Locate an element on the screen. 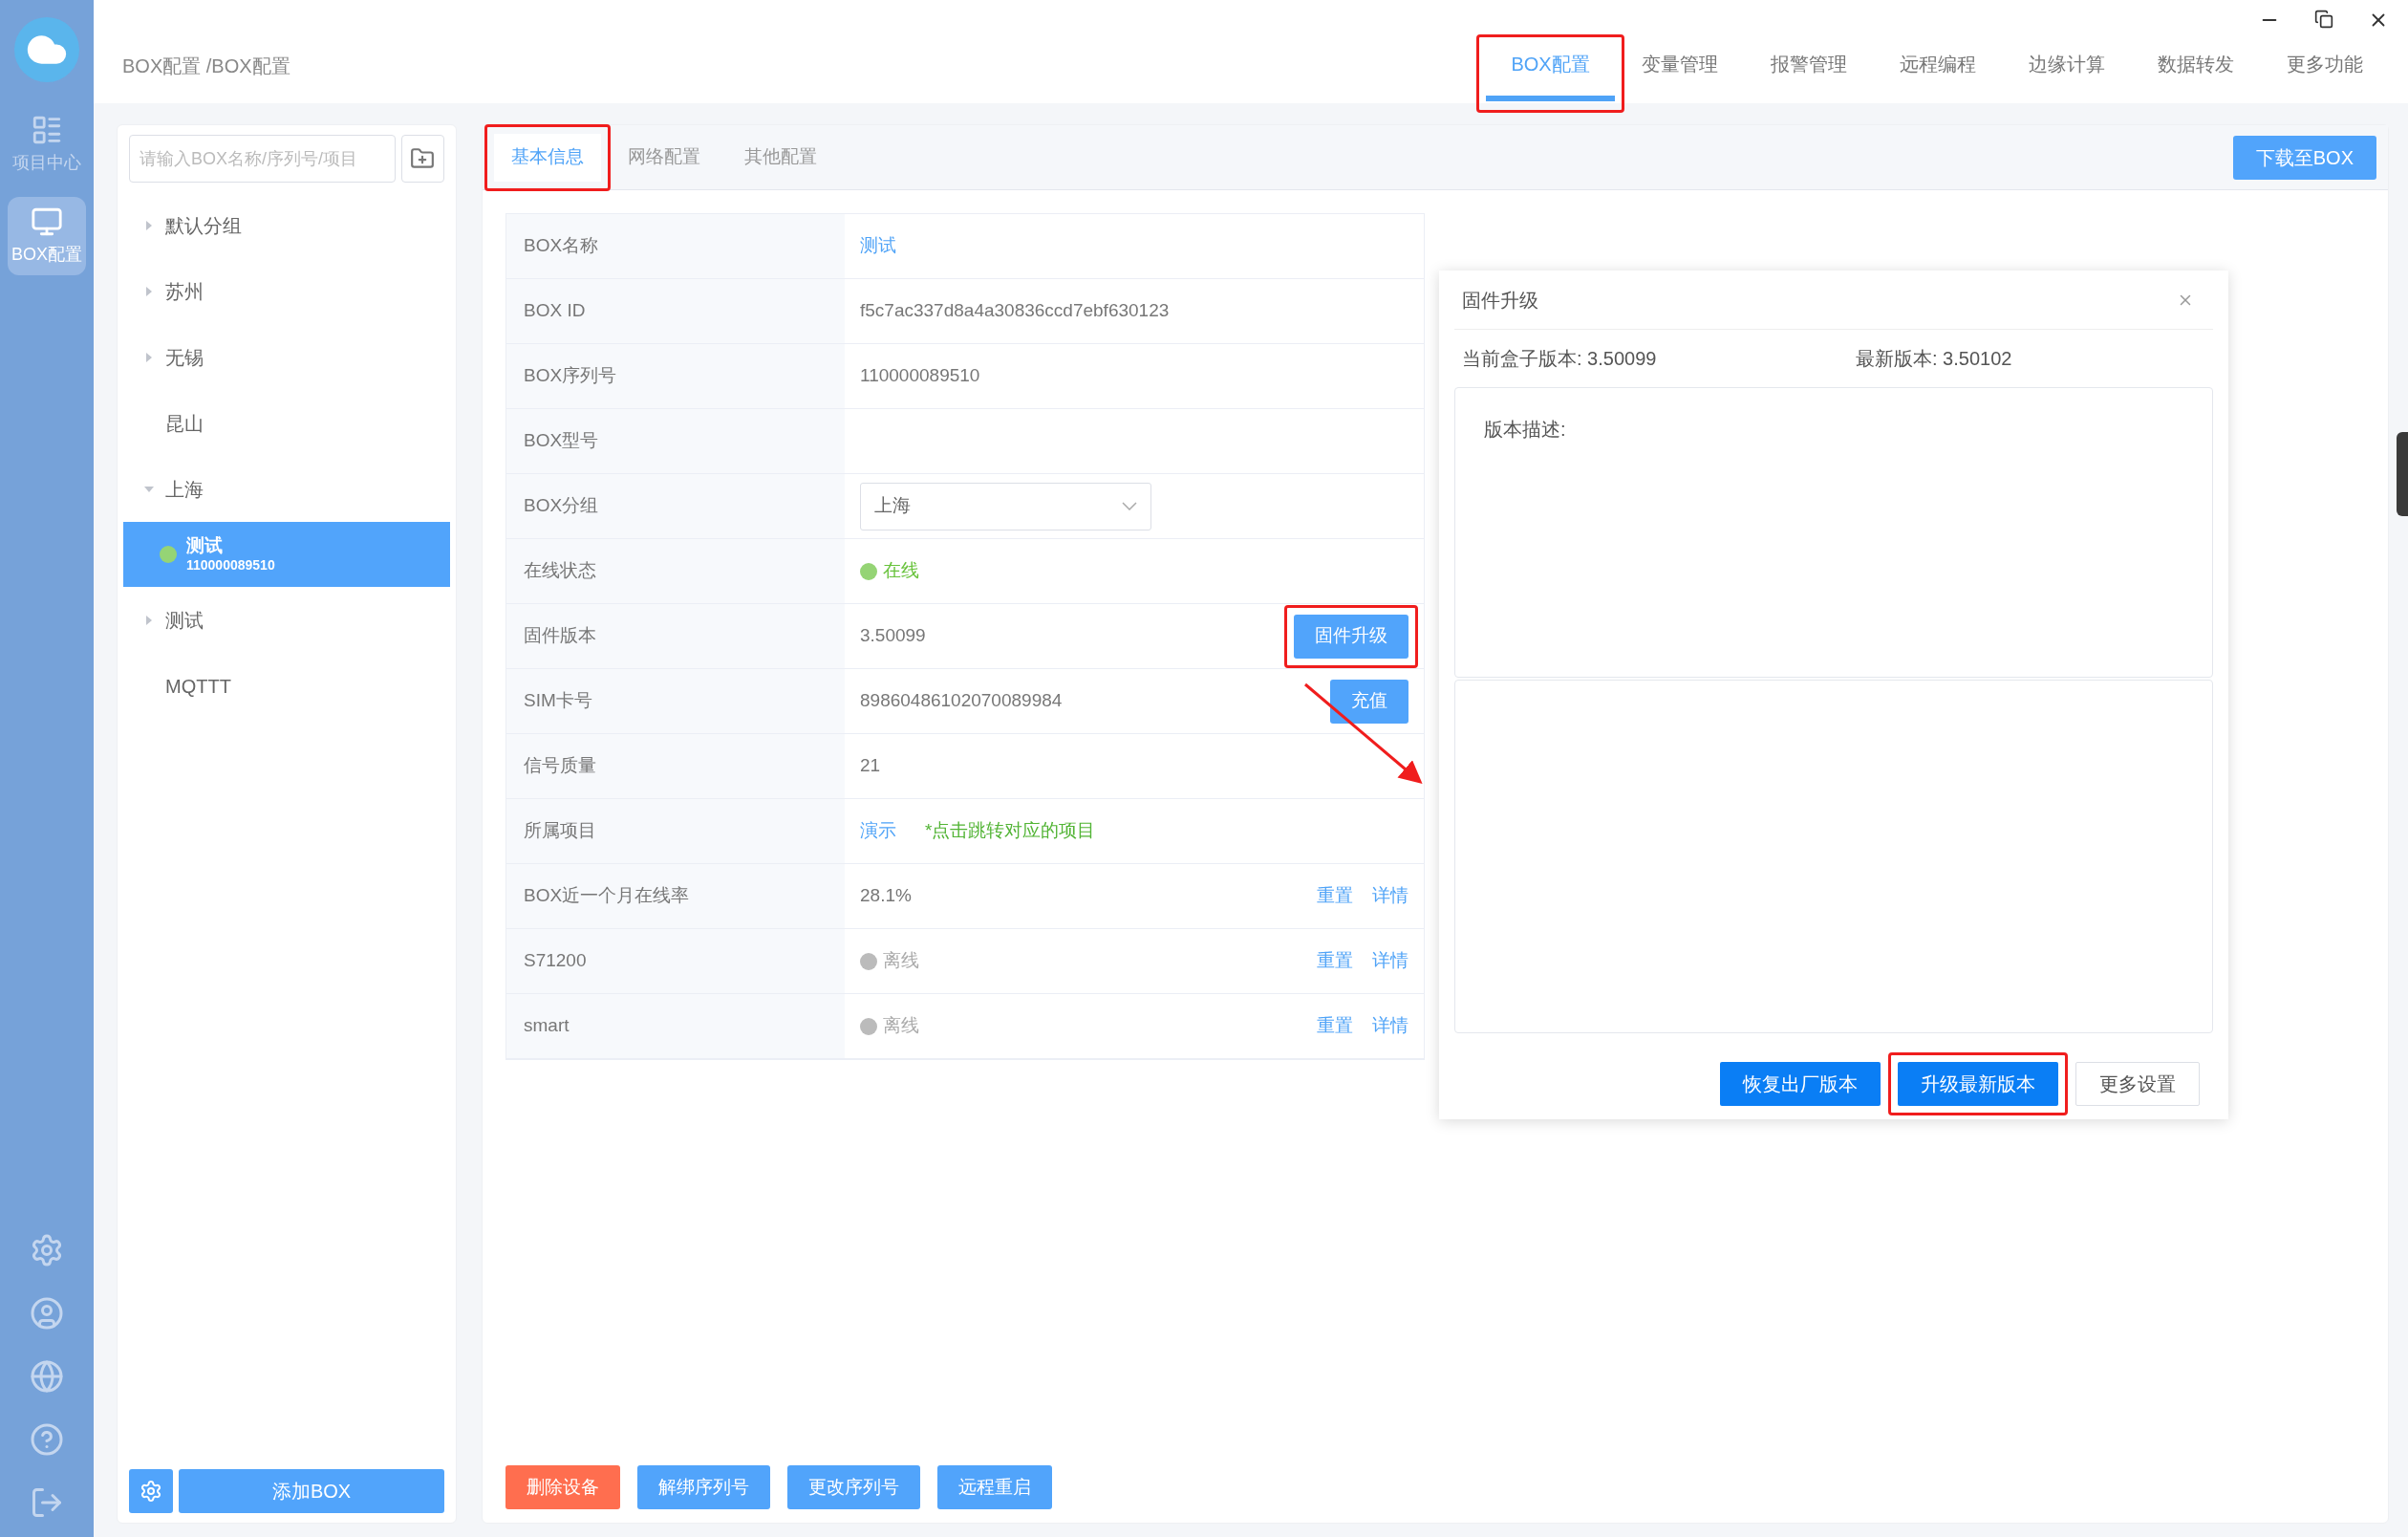 This screenshot has width=2408, height=1537. rail-item: 项目中心 is located at coordinates (47, 144).